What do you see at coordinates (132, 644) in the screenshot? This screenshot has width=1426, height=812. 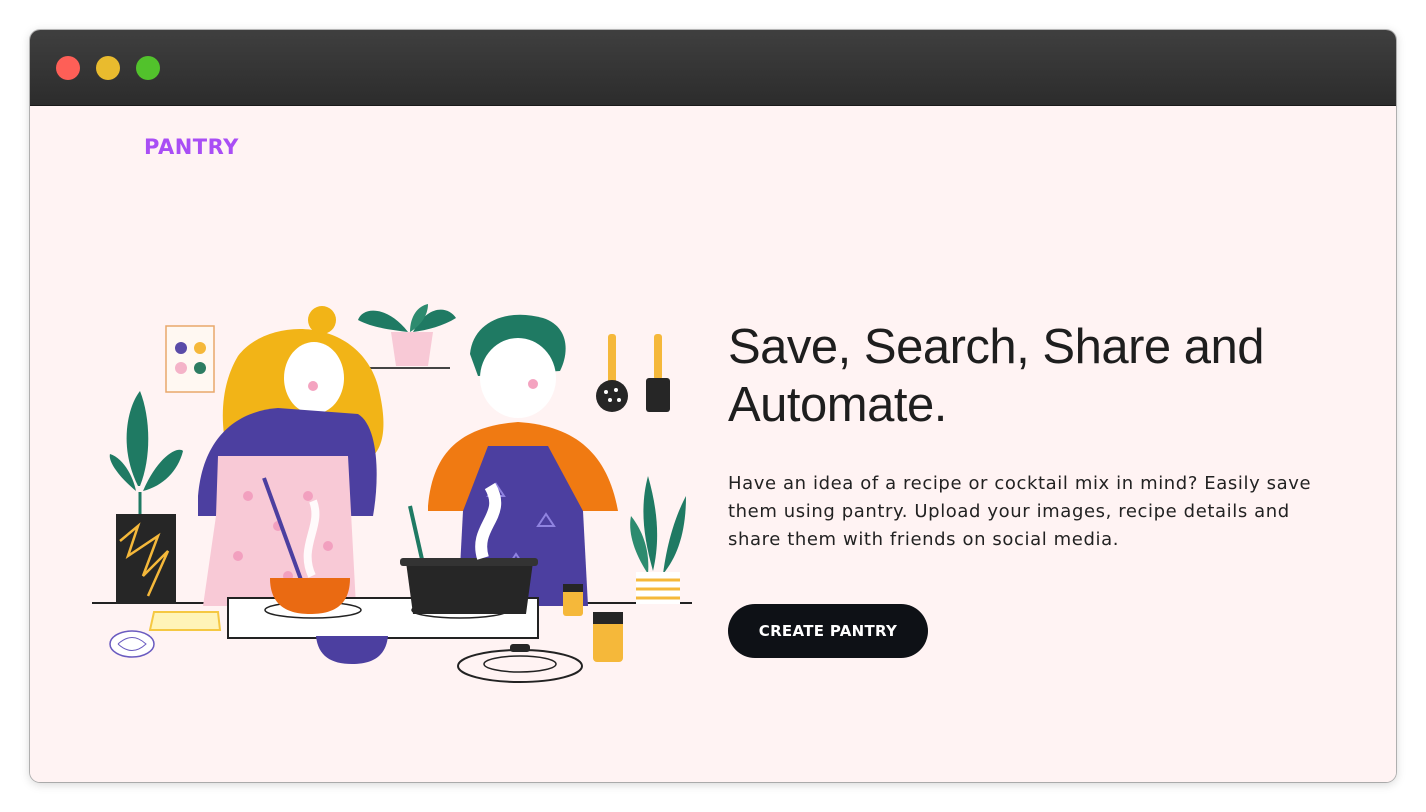 I see `onion` at bounding box center [132, 644].